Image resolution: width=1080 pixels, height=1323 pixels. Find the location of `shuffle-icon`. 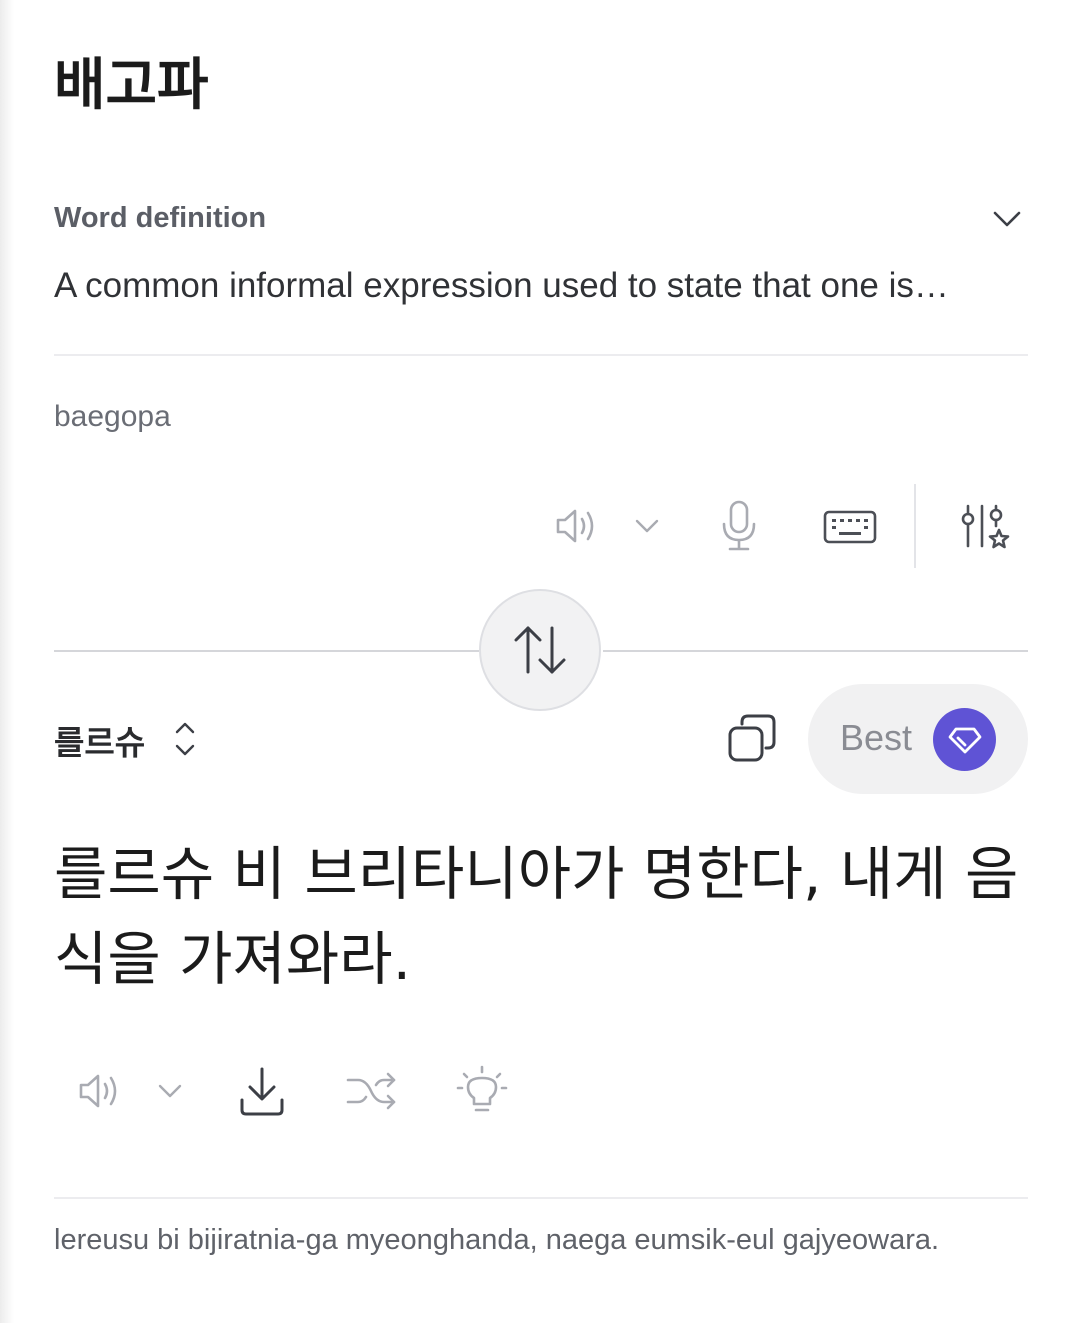

shuffle-icon is located at coordinates (371, 1091).